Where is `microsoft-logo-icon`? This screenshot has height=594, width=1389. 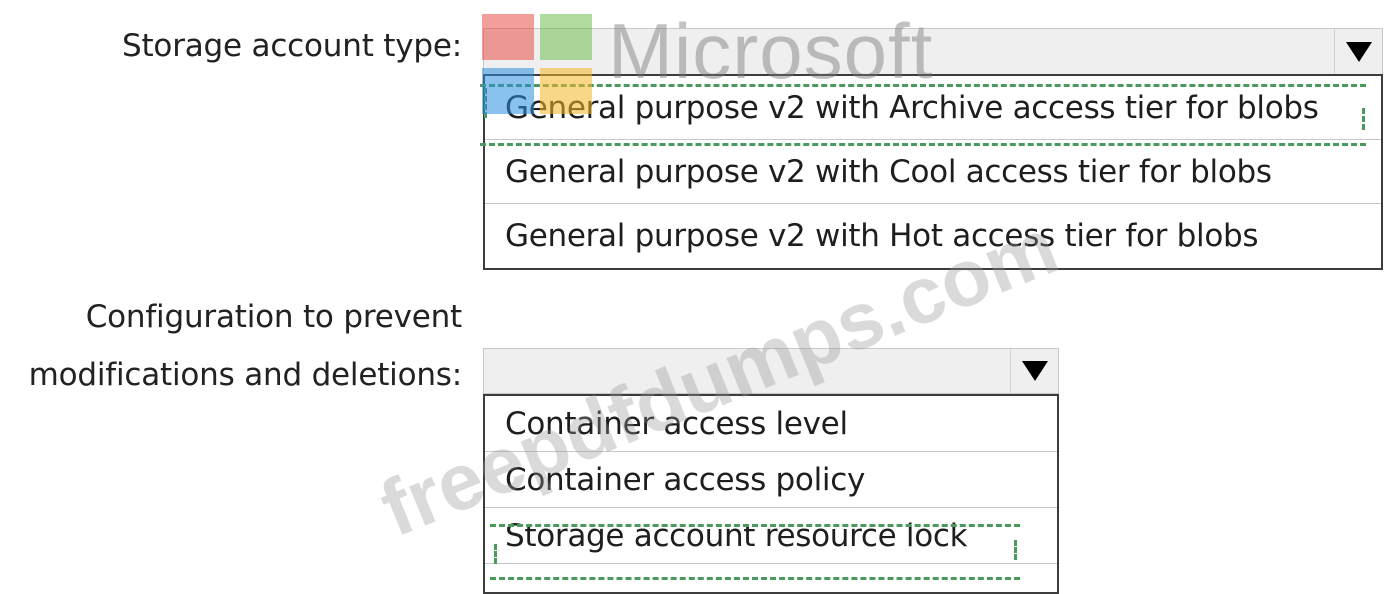 microsoft-logo-icon is located at coordinates (537, 64).